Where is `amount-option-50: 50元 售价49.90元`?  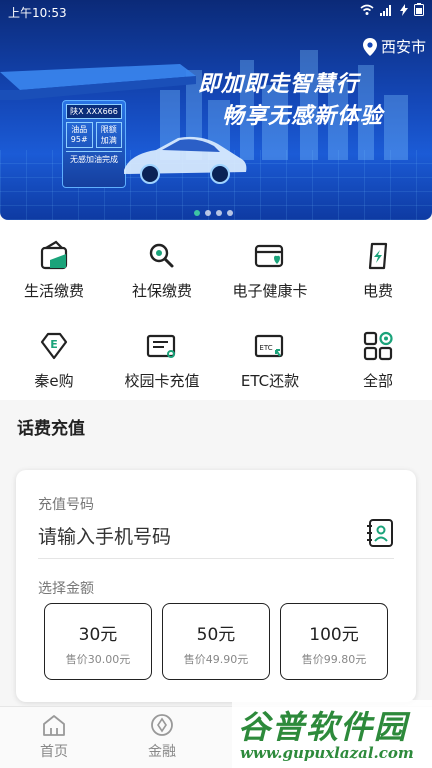 amount-option-50: 50元 售价49.90元 is located at coordinates (216, 641).